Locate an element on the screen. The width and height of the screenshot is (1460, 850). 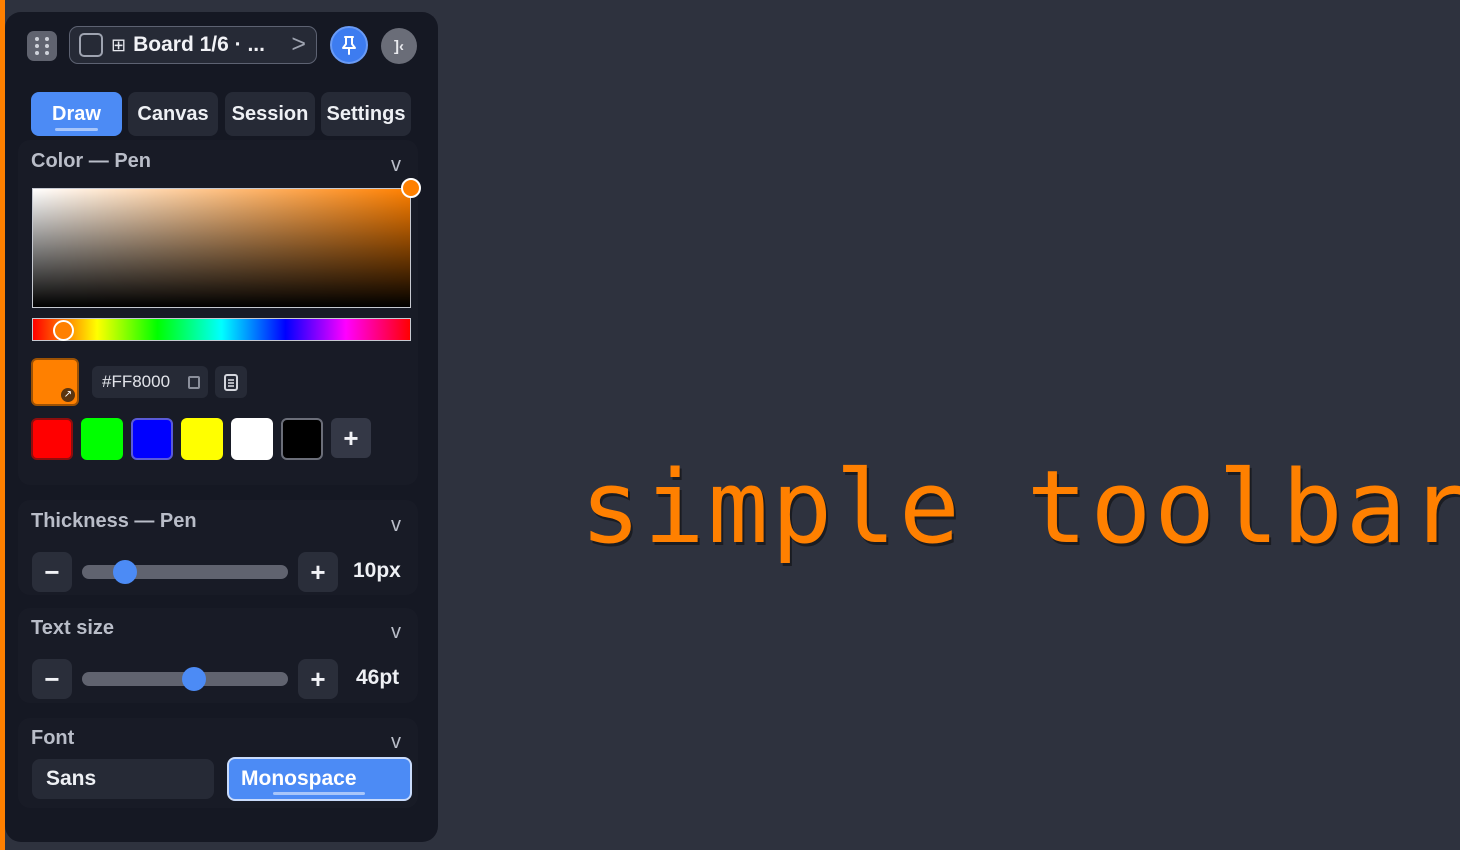
swatch-white is located at coordinates (252, 439).